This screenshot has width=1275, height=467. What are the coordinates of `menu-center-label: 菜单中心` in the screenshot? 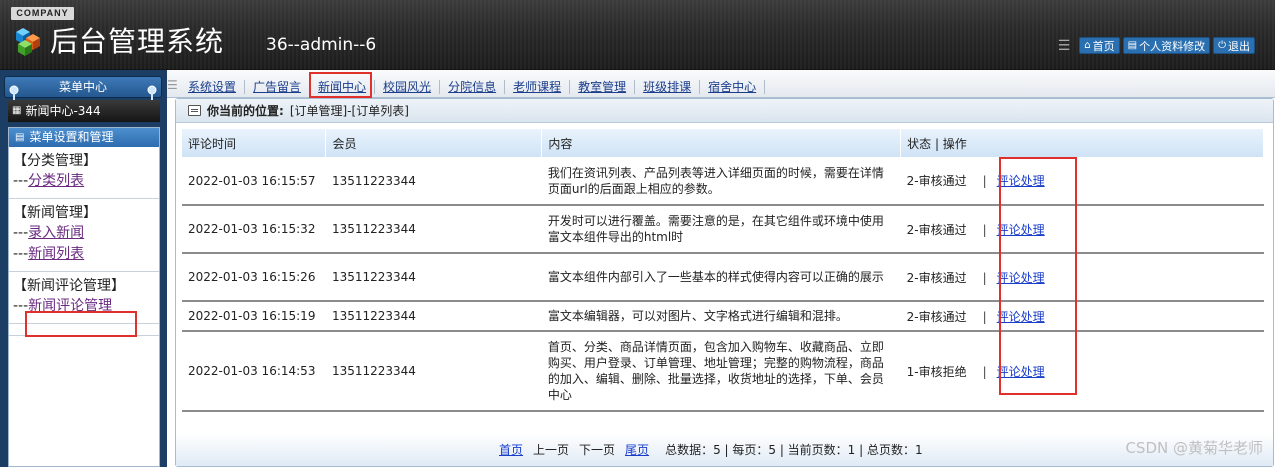 It's located at (82, 87).